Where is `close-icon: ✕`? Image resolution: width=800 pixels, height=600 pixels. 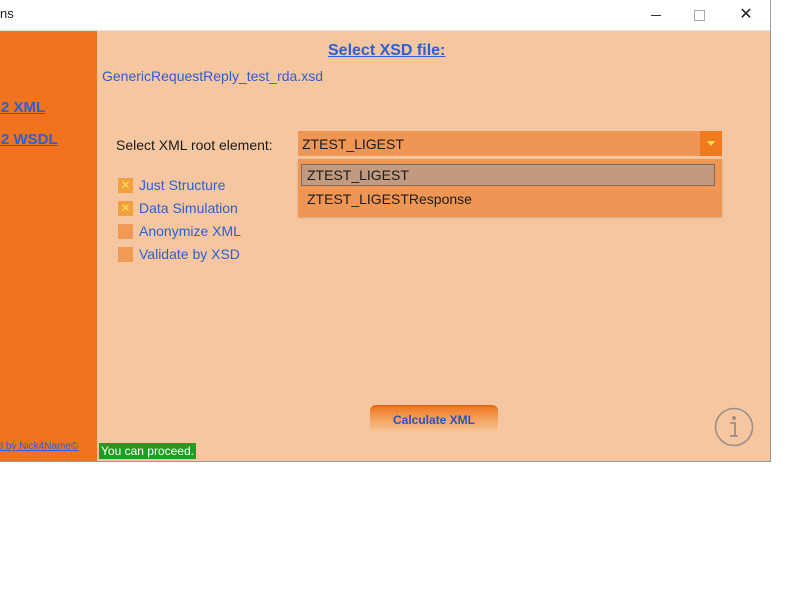 close-icon: ✕ is located at coordinates (746, 14).